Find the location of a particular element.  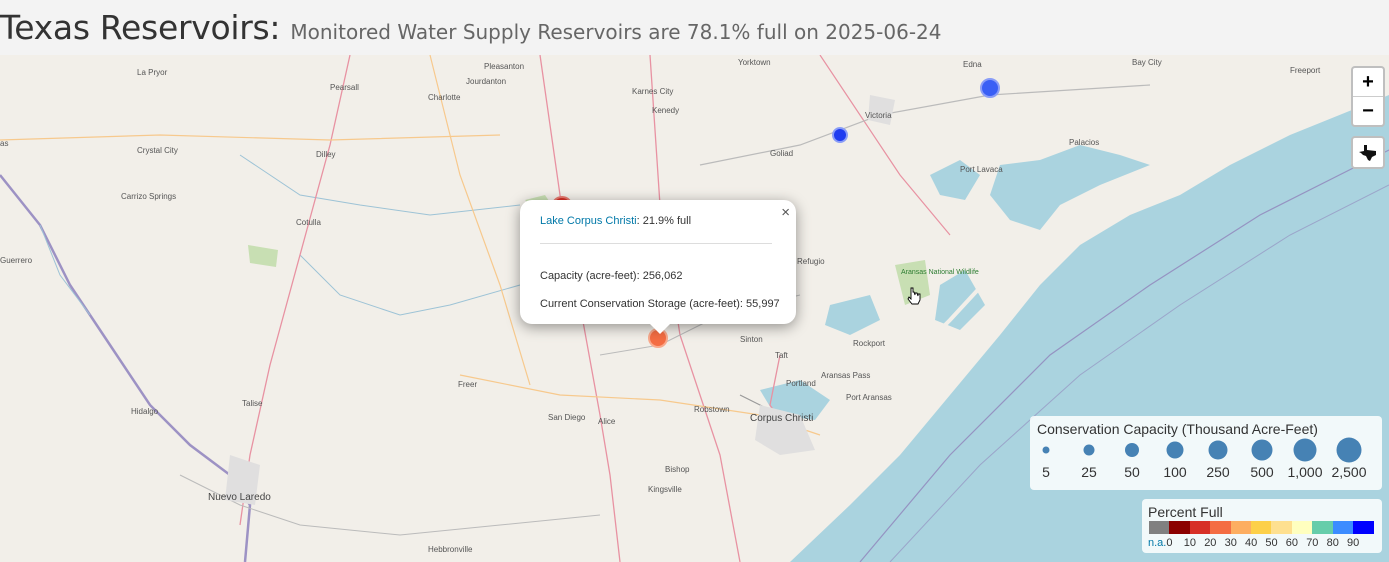

reservoir-link: Lake Corpus Christi is located at coordinates (588, 221).